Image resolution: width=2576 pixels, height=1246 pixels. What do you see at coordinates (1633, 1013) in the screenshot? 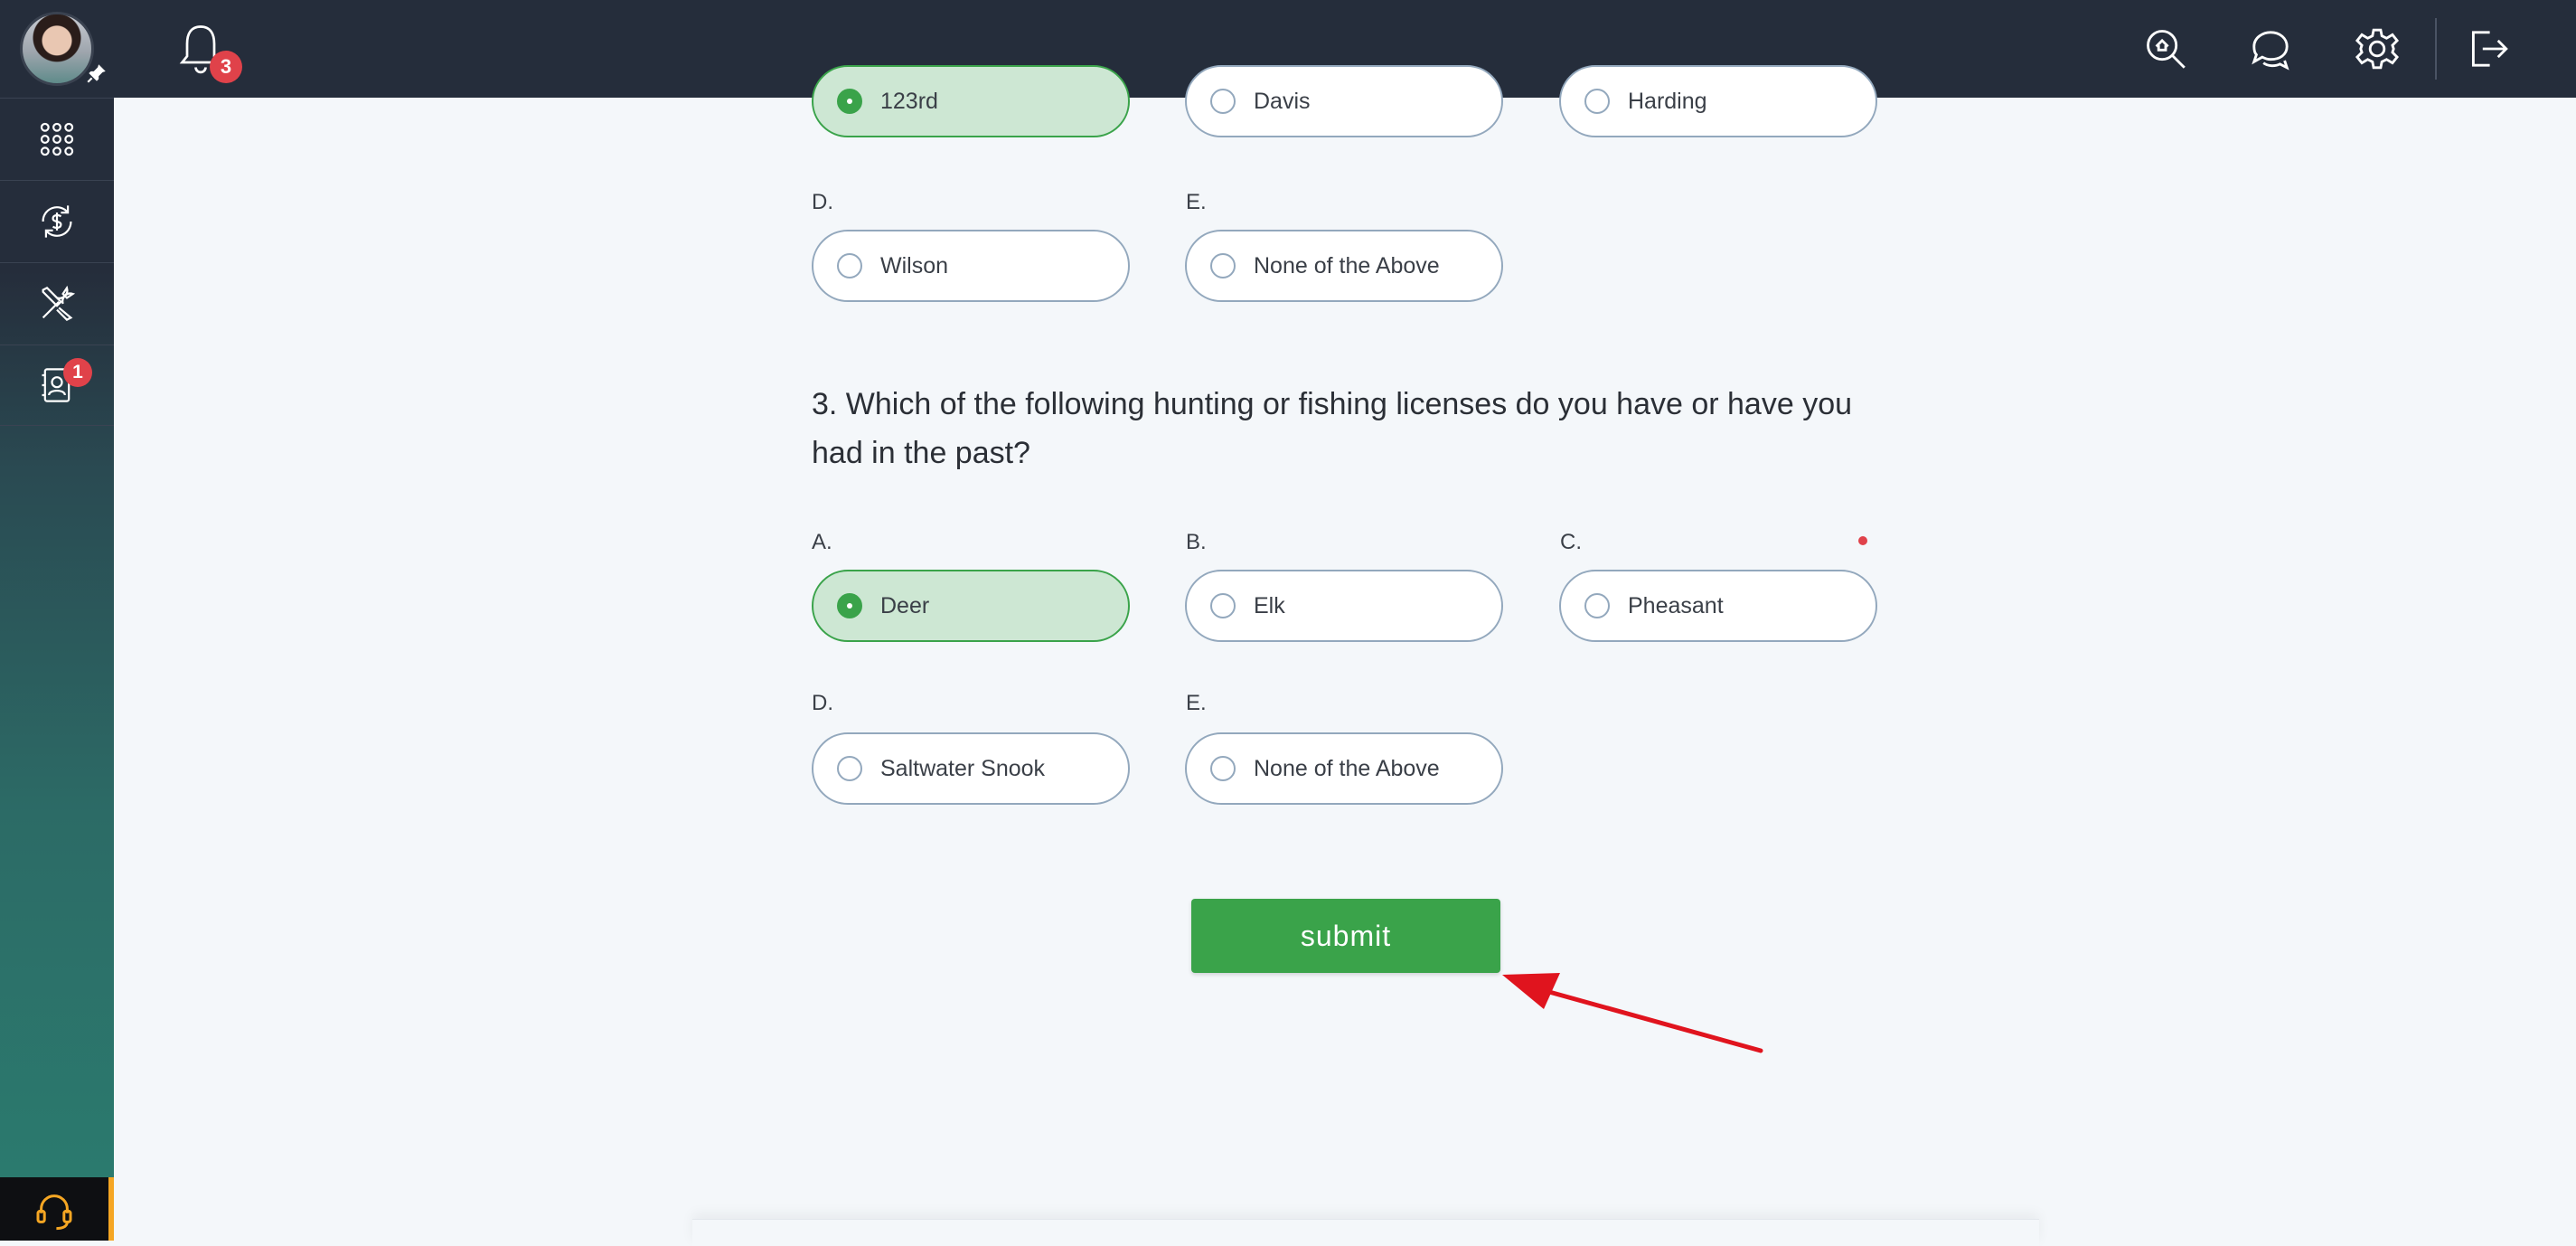
I see `annotation-arrow-icon` at bounding box center [1633, 1013].